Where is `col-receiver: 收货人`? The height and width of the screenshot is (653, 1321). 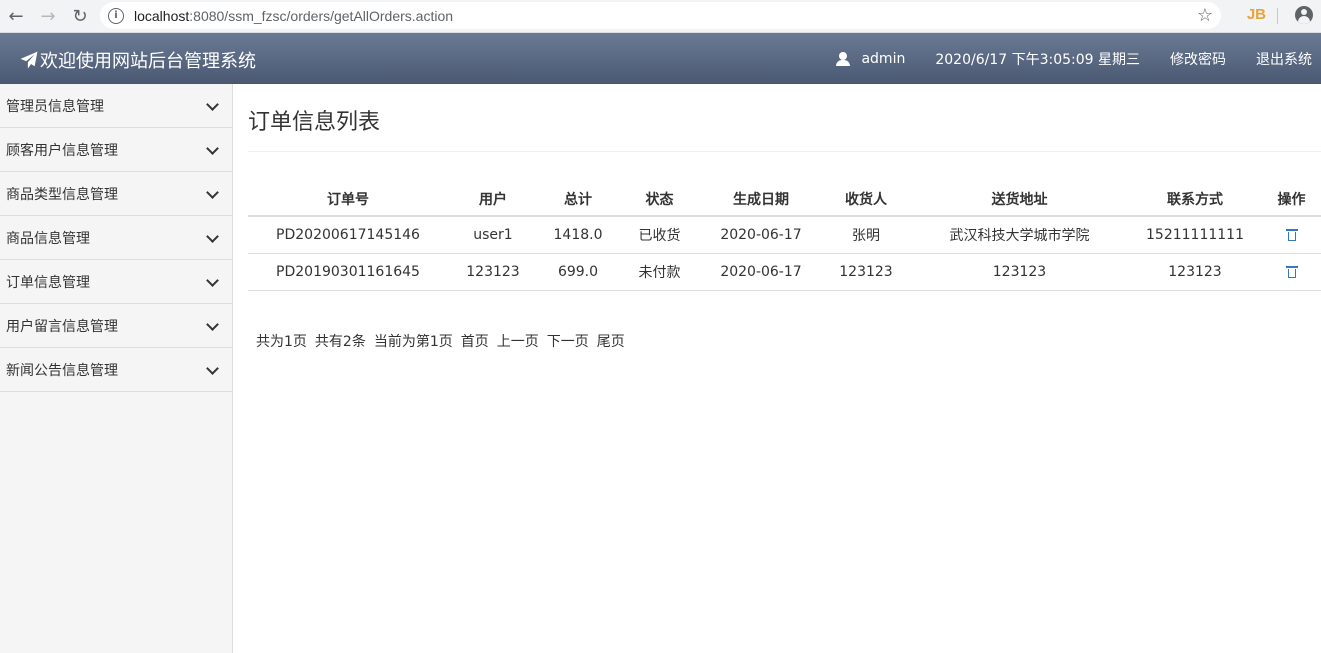 col-receiver: 收货人 is located at coordinates (866, 199).